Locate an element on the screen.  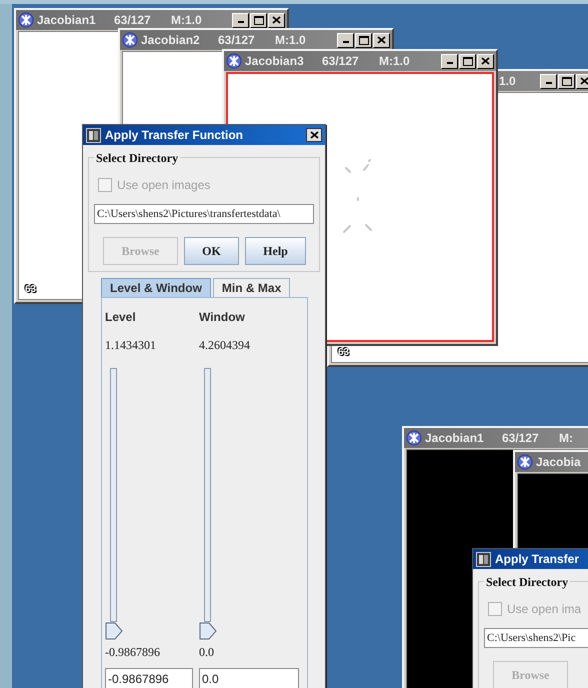
slider-label: Level is located at coordinates (121, 317).